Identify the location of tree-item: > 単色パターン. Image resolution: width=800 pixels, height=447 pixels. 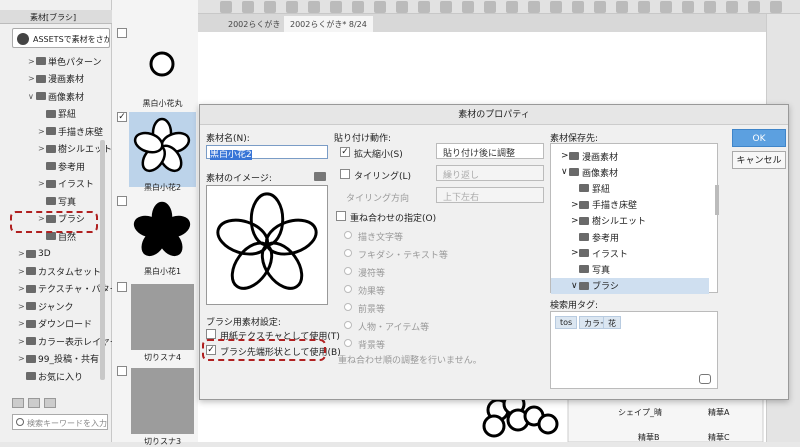
(65, 61).